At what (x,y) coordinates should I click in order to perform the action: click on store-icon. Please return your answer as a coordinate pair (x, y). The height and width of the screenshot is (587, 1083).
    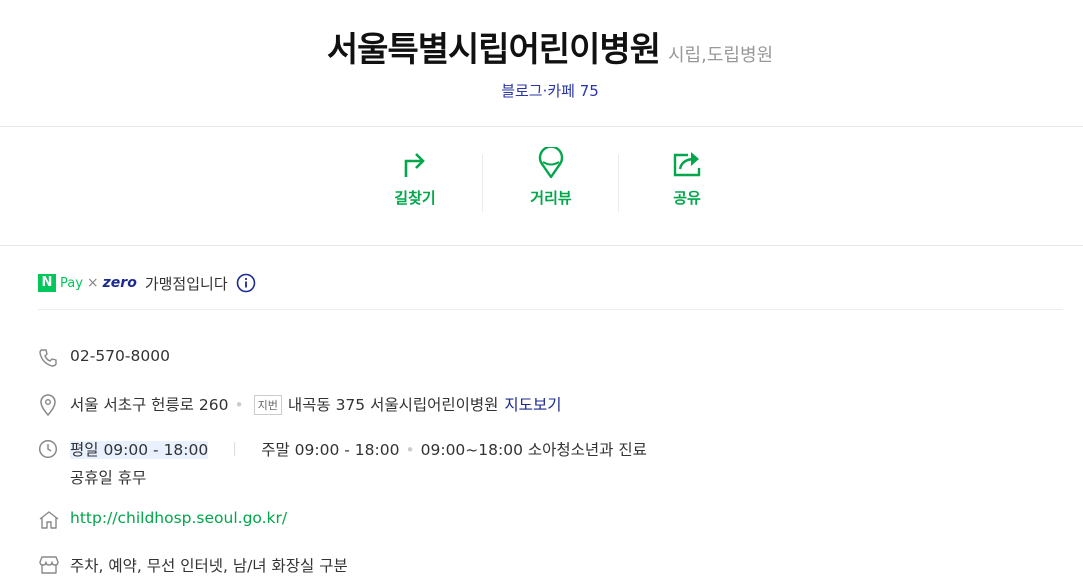
    Looking at the image, I should click on (49, 565).